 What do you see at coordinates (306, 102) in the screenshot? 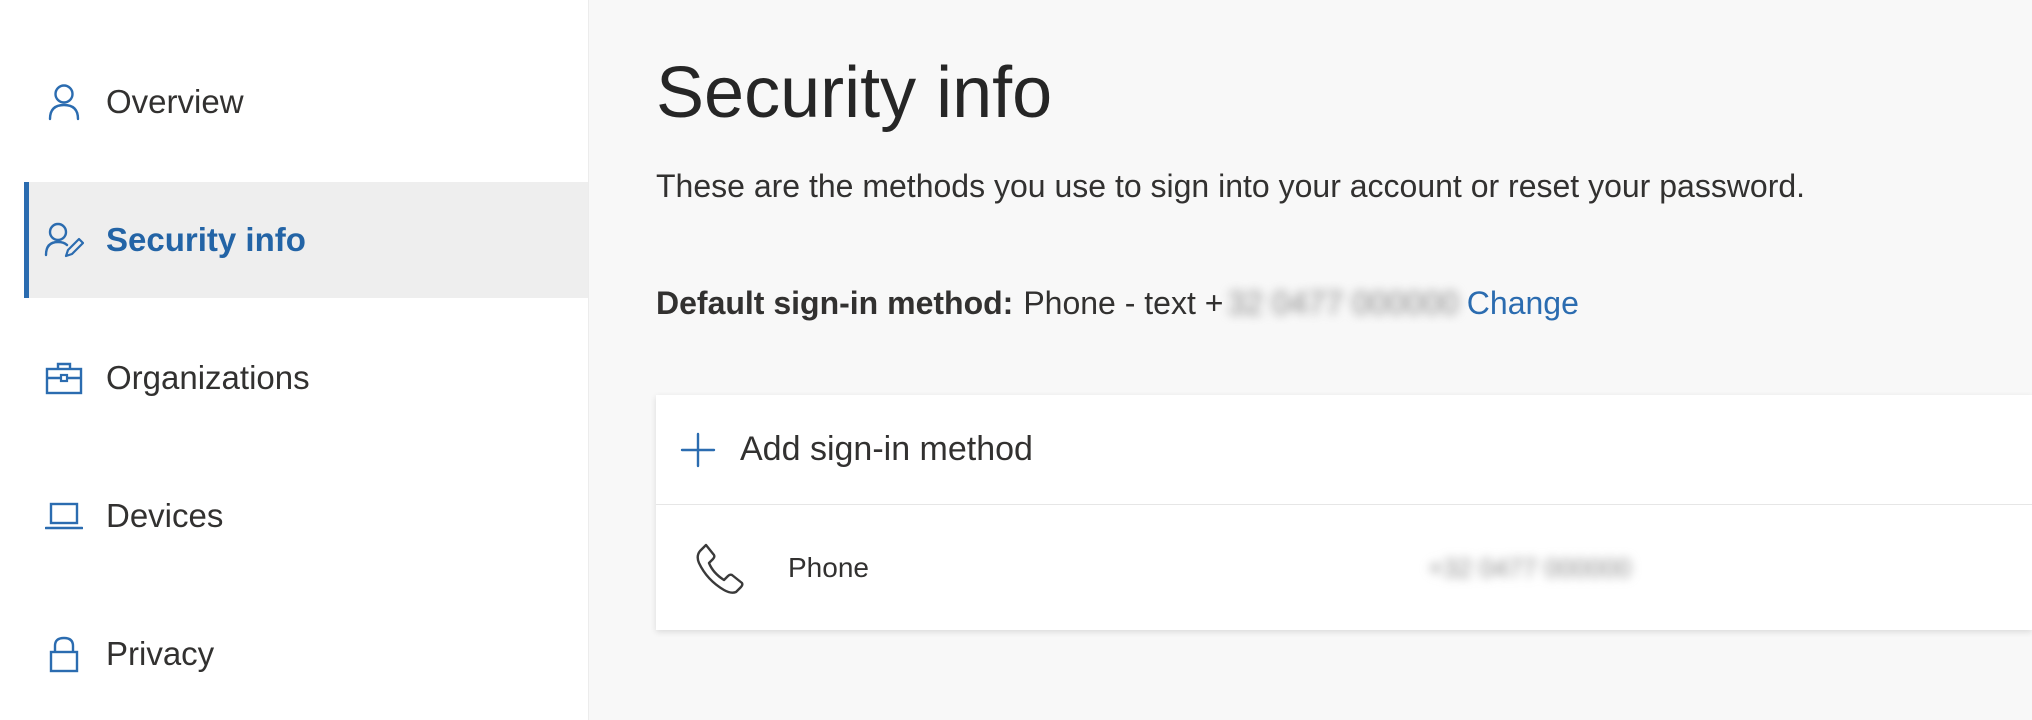
I see `sidebar-item-overview: Overview` at bounding box center [306, 102].